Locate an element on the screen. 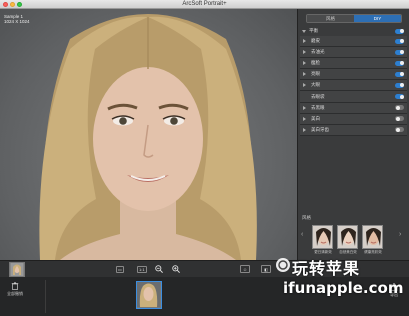 The width and height of the screenshot is (409, 316). image-size: 1024 X 1024 is located at coordinates (17, 21).